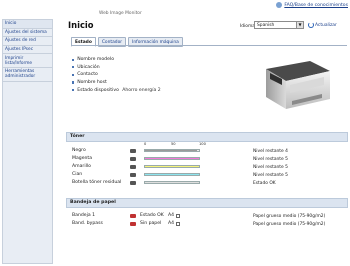  Describe the element at coordinates (326, 25) in the screenshot. I see `refresh-link: Actualizar` at that location.